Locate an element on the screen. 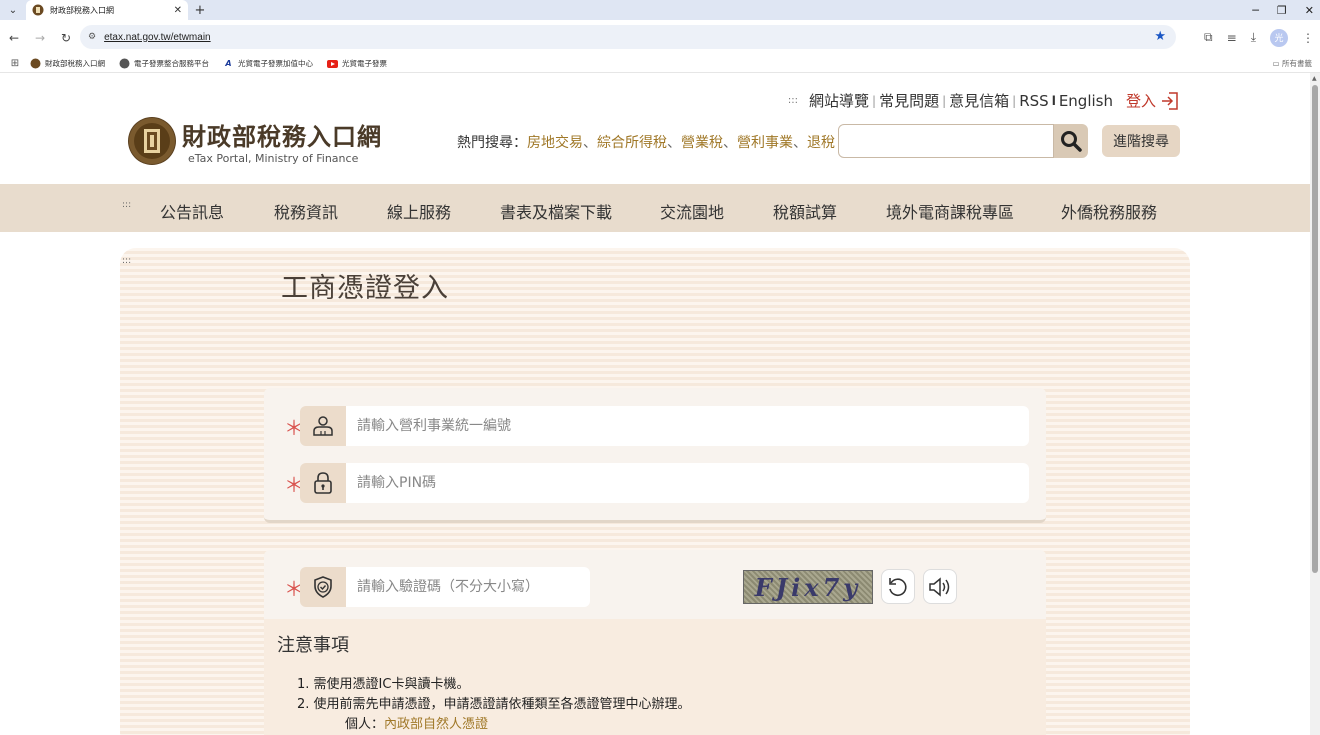 The width and height of the screenshot is (1320, 735). hot-term: 綜合所得稅 is located at coordinates (632, 143).